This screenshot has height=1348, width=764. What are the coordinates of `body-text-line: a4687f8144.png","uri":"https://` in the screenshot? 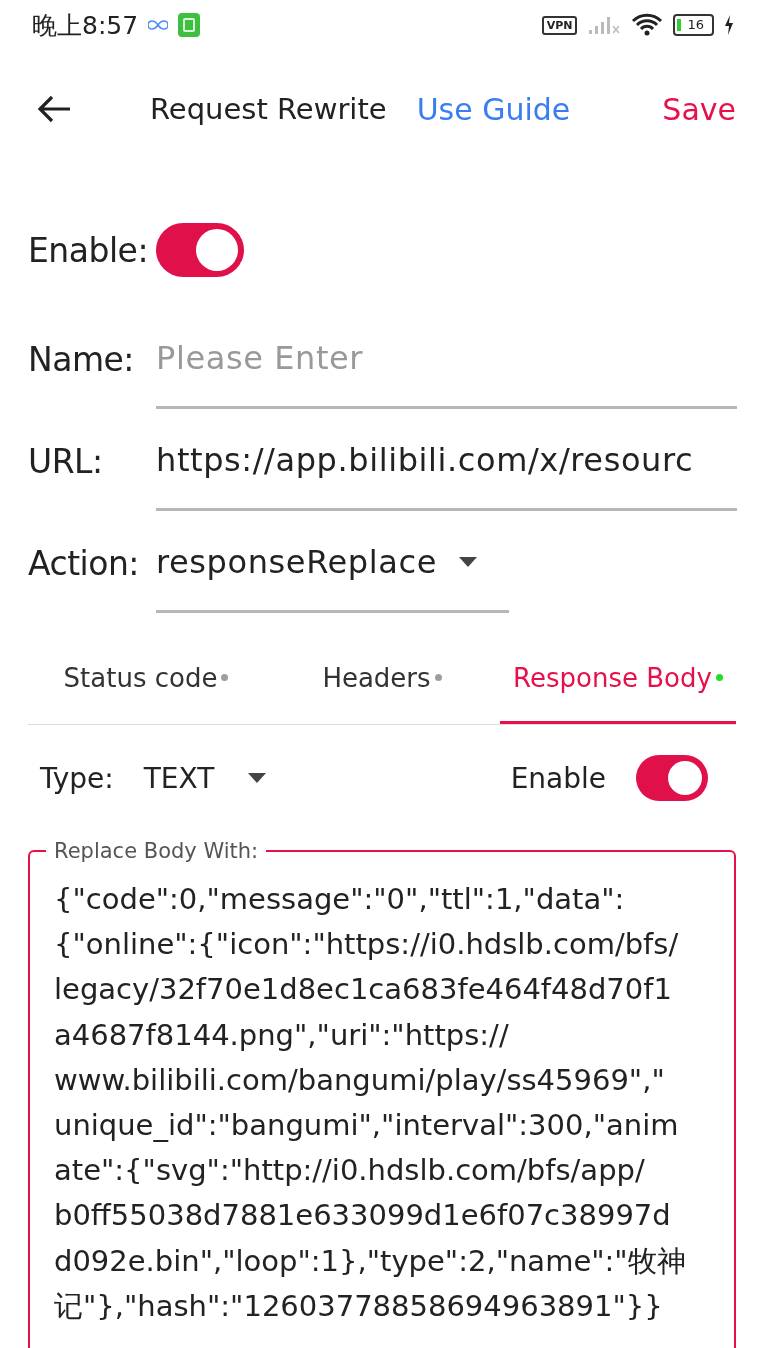 It's located at (282, 1035).